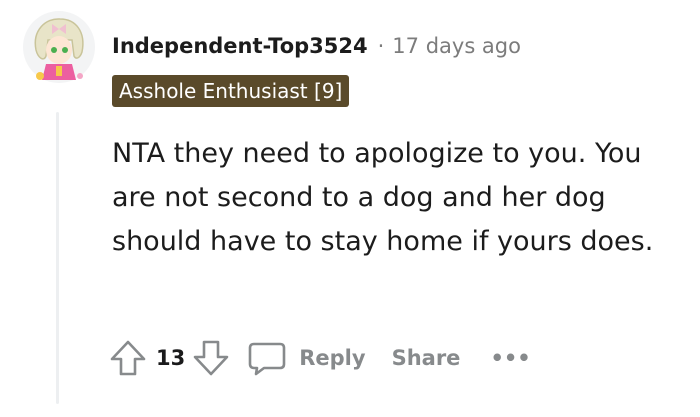  What do you see at coordinates (267, 358) in the screenshot?
I see `speech-bubble-icon` at bounding box center [267, 358].